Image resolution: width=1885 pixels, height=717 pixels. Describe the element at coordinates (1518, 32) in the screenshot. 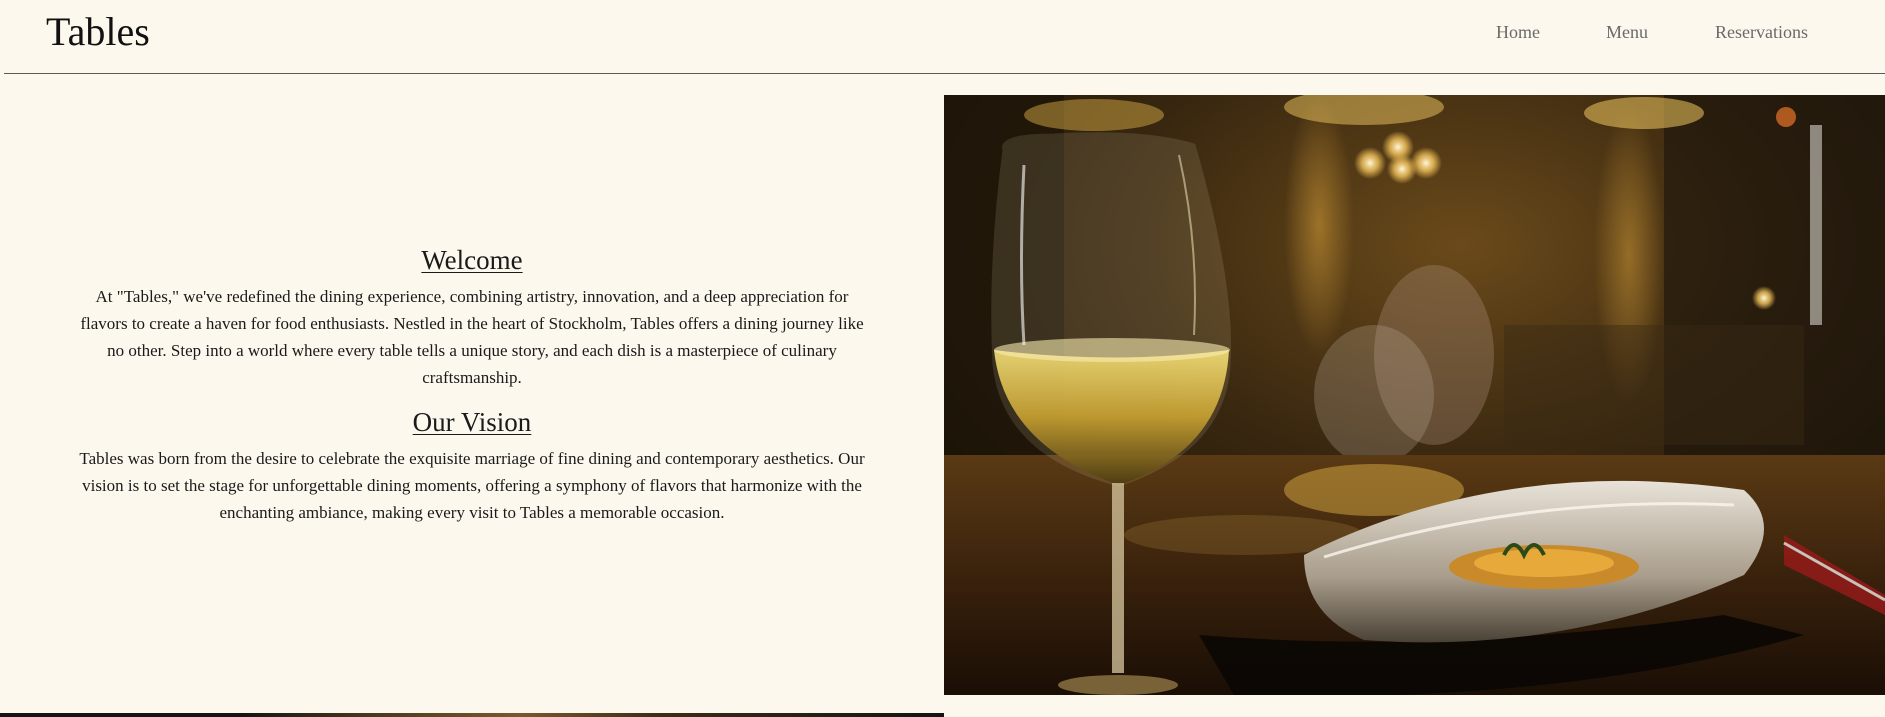

I see `nav-link-home: Home` at that location.